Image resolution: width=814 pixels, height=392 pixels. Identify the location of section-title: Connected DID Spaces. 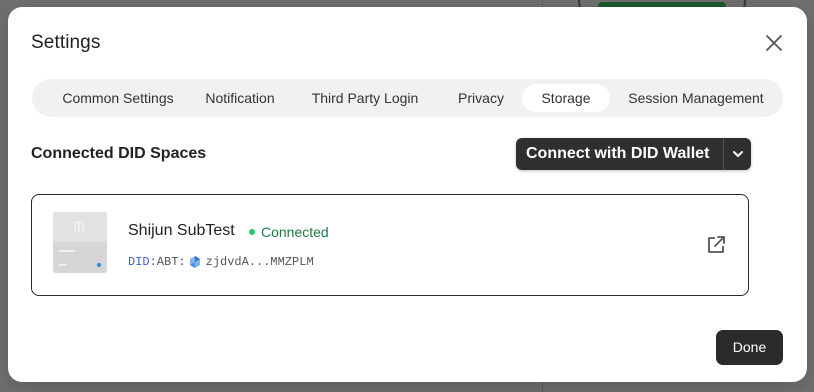
(119, 153).